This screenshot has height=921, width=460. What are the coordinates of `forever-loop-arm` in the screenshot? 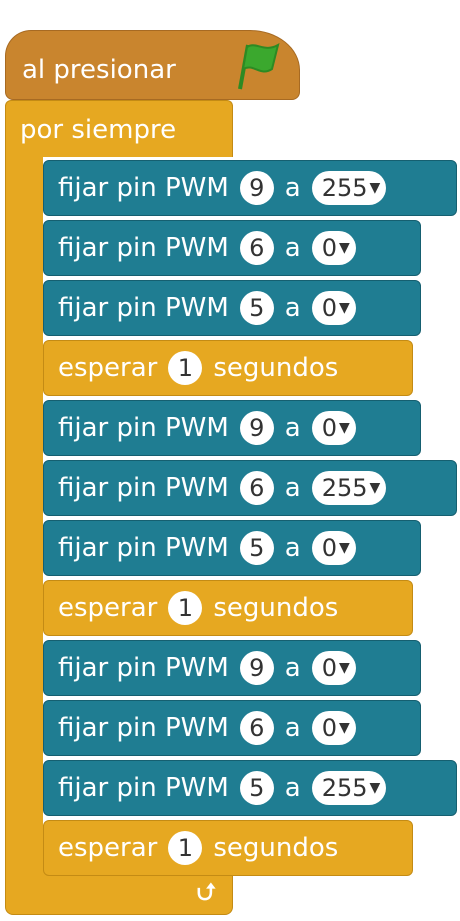 It's located at (24, 506).